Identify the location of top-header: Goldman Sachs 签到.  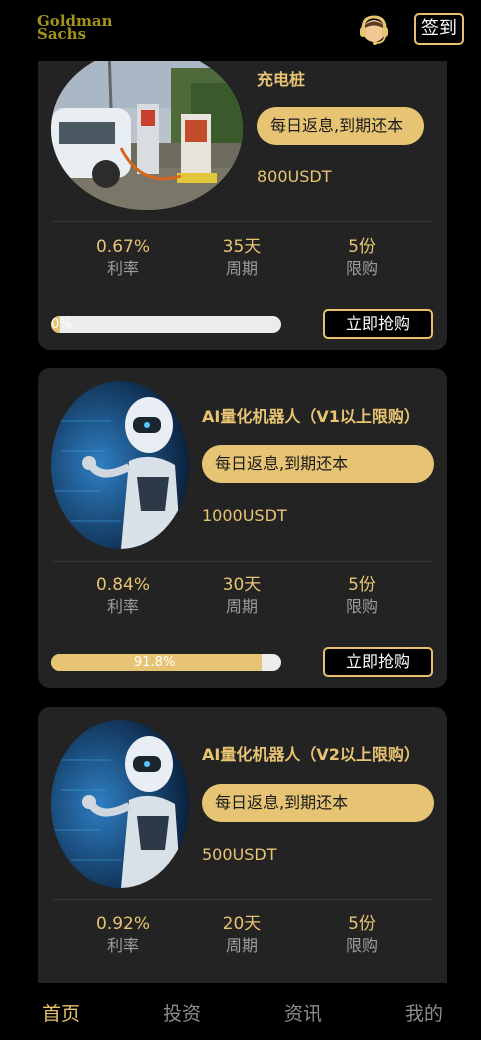
(240, 30).